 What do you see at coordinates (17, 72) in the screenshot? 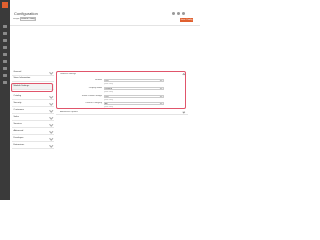
I see `tree-item-label: General` at bounding box center [17, 72].